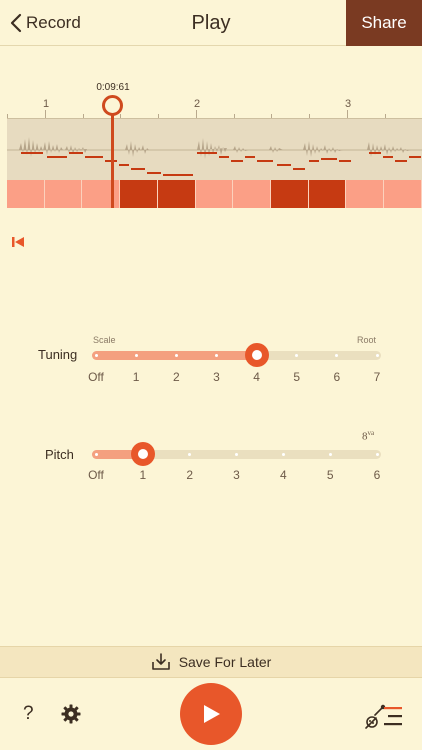 Image resolution: width=422 pixels, height=750 pixels. What do you see at coordinates (112, 105) in the screenshot?
I see `playhead-handle` at bounding box center [112, 105].